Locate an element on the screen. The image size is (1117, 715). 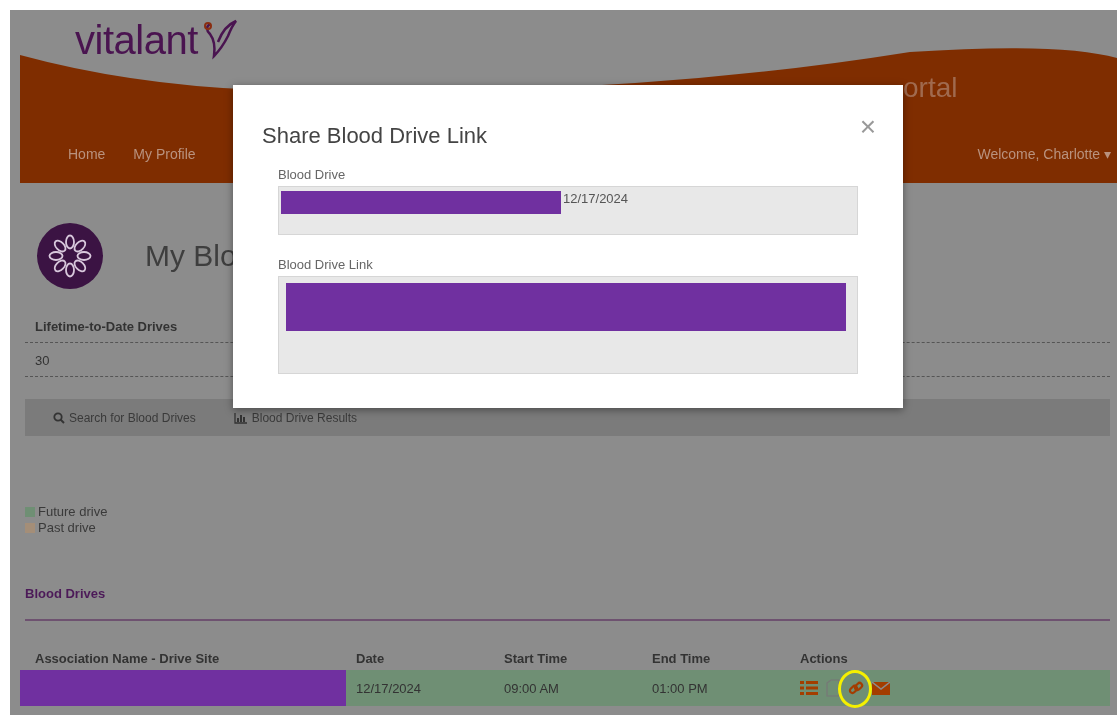
legend-label: Past drive is located at coordinates (67, 528).